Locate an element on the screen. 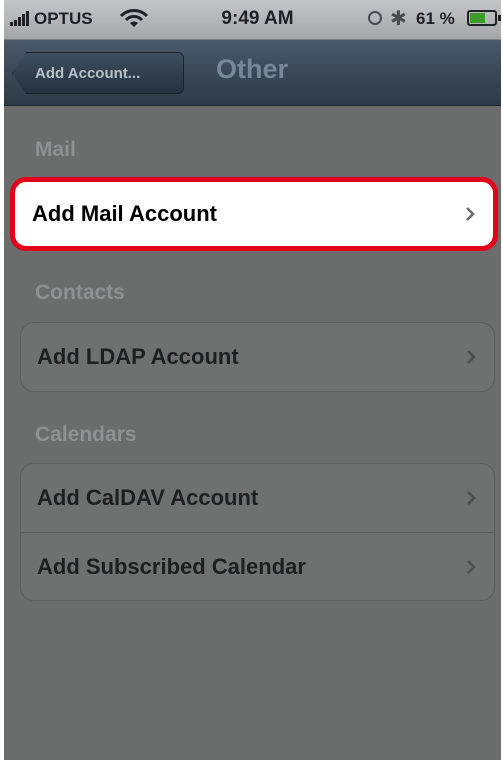 The height and width of the screenshot is (760, 503). add-ldap-account-item: Add LDAP Account is located at coordinates (257, 357).